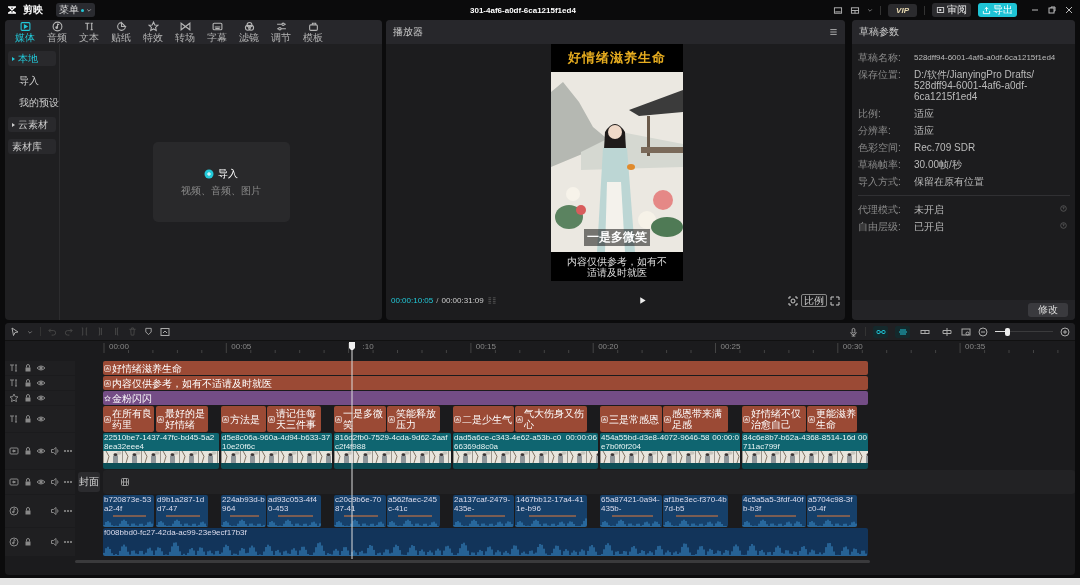 This screenshot has width=1080, height=585. What do you see at coordinates (832, 511) in the screenshot?
I see `audio-clip: a5704c98-3fc0-4f` at bounding box center [832, 511].